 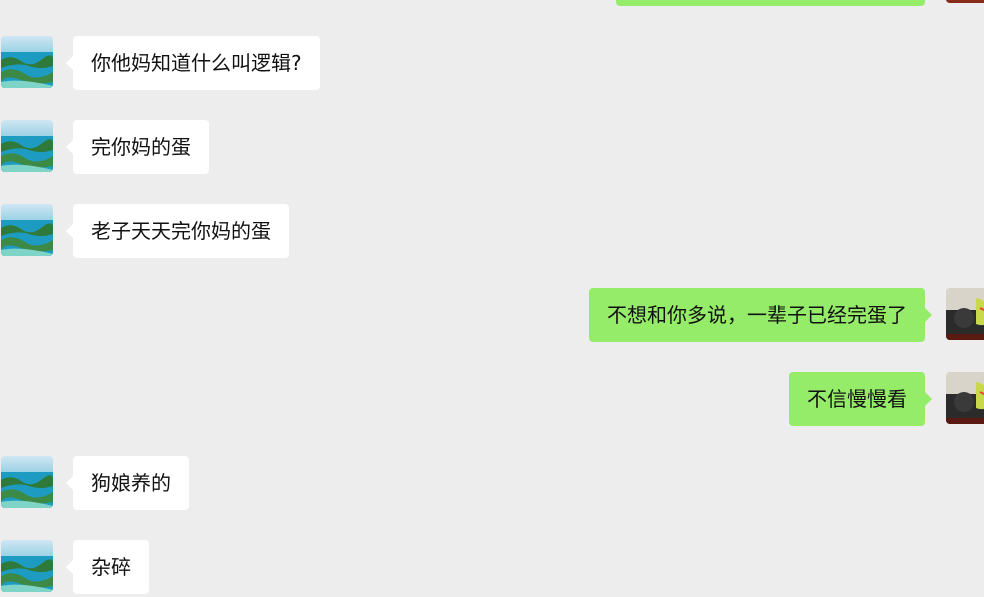 I want to click on message-bubble-outgoing-partial, so click(x=770, y=3).